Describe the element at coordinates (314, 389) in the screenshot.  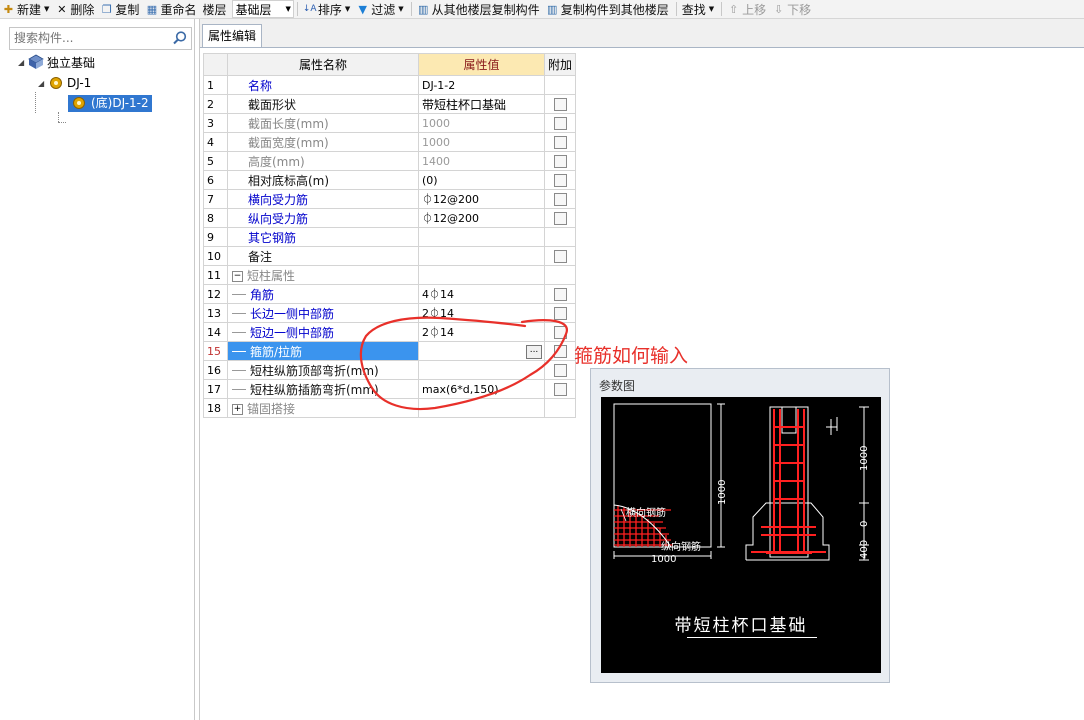
I see `property-name: 短柱纵筋插筋弯折(mm)` at that location.